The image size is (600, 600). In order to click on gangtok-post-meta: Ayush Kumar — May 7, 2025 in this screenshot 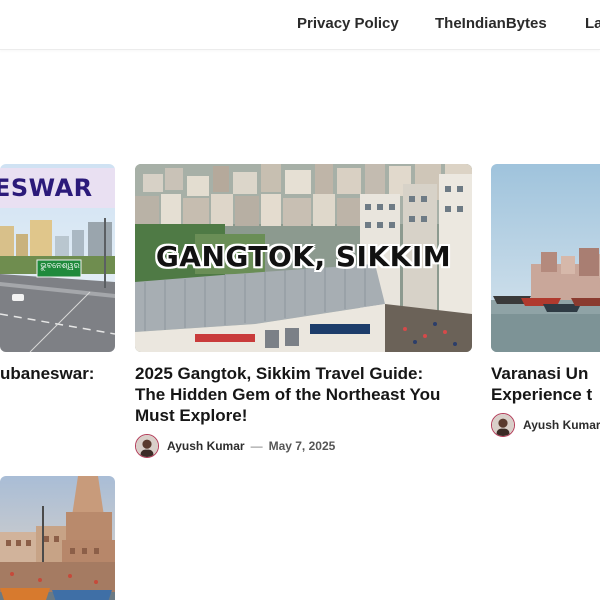, I will do `click(235, 446)`.